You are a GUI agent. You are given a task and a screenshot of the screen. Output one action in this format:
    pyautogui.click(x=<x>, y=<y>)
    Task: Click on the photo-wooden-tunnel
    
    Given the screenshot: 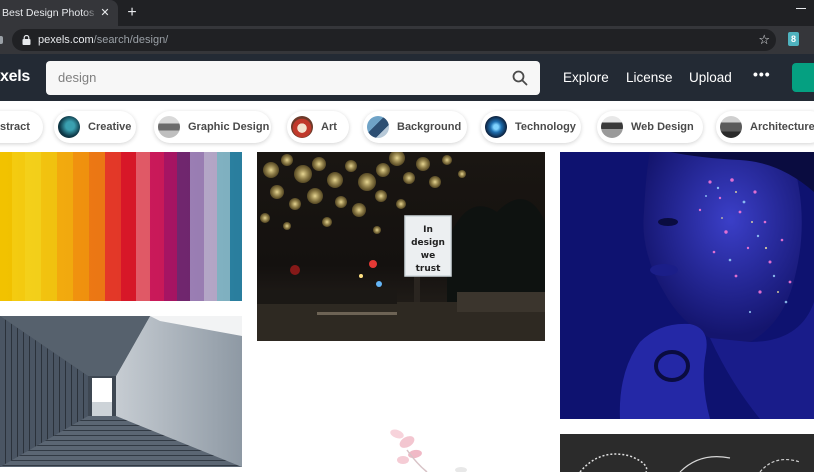 What is the action you would take?
    pyautogui.click(x=121, y=391)
    